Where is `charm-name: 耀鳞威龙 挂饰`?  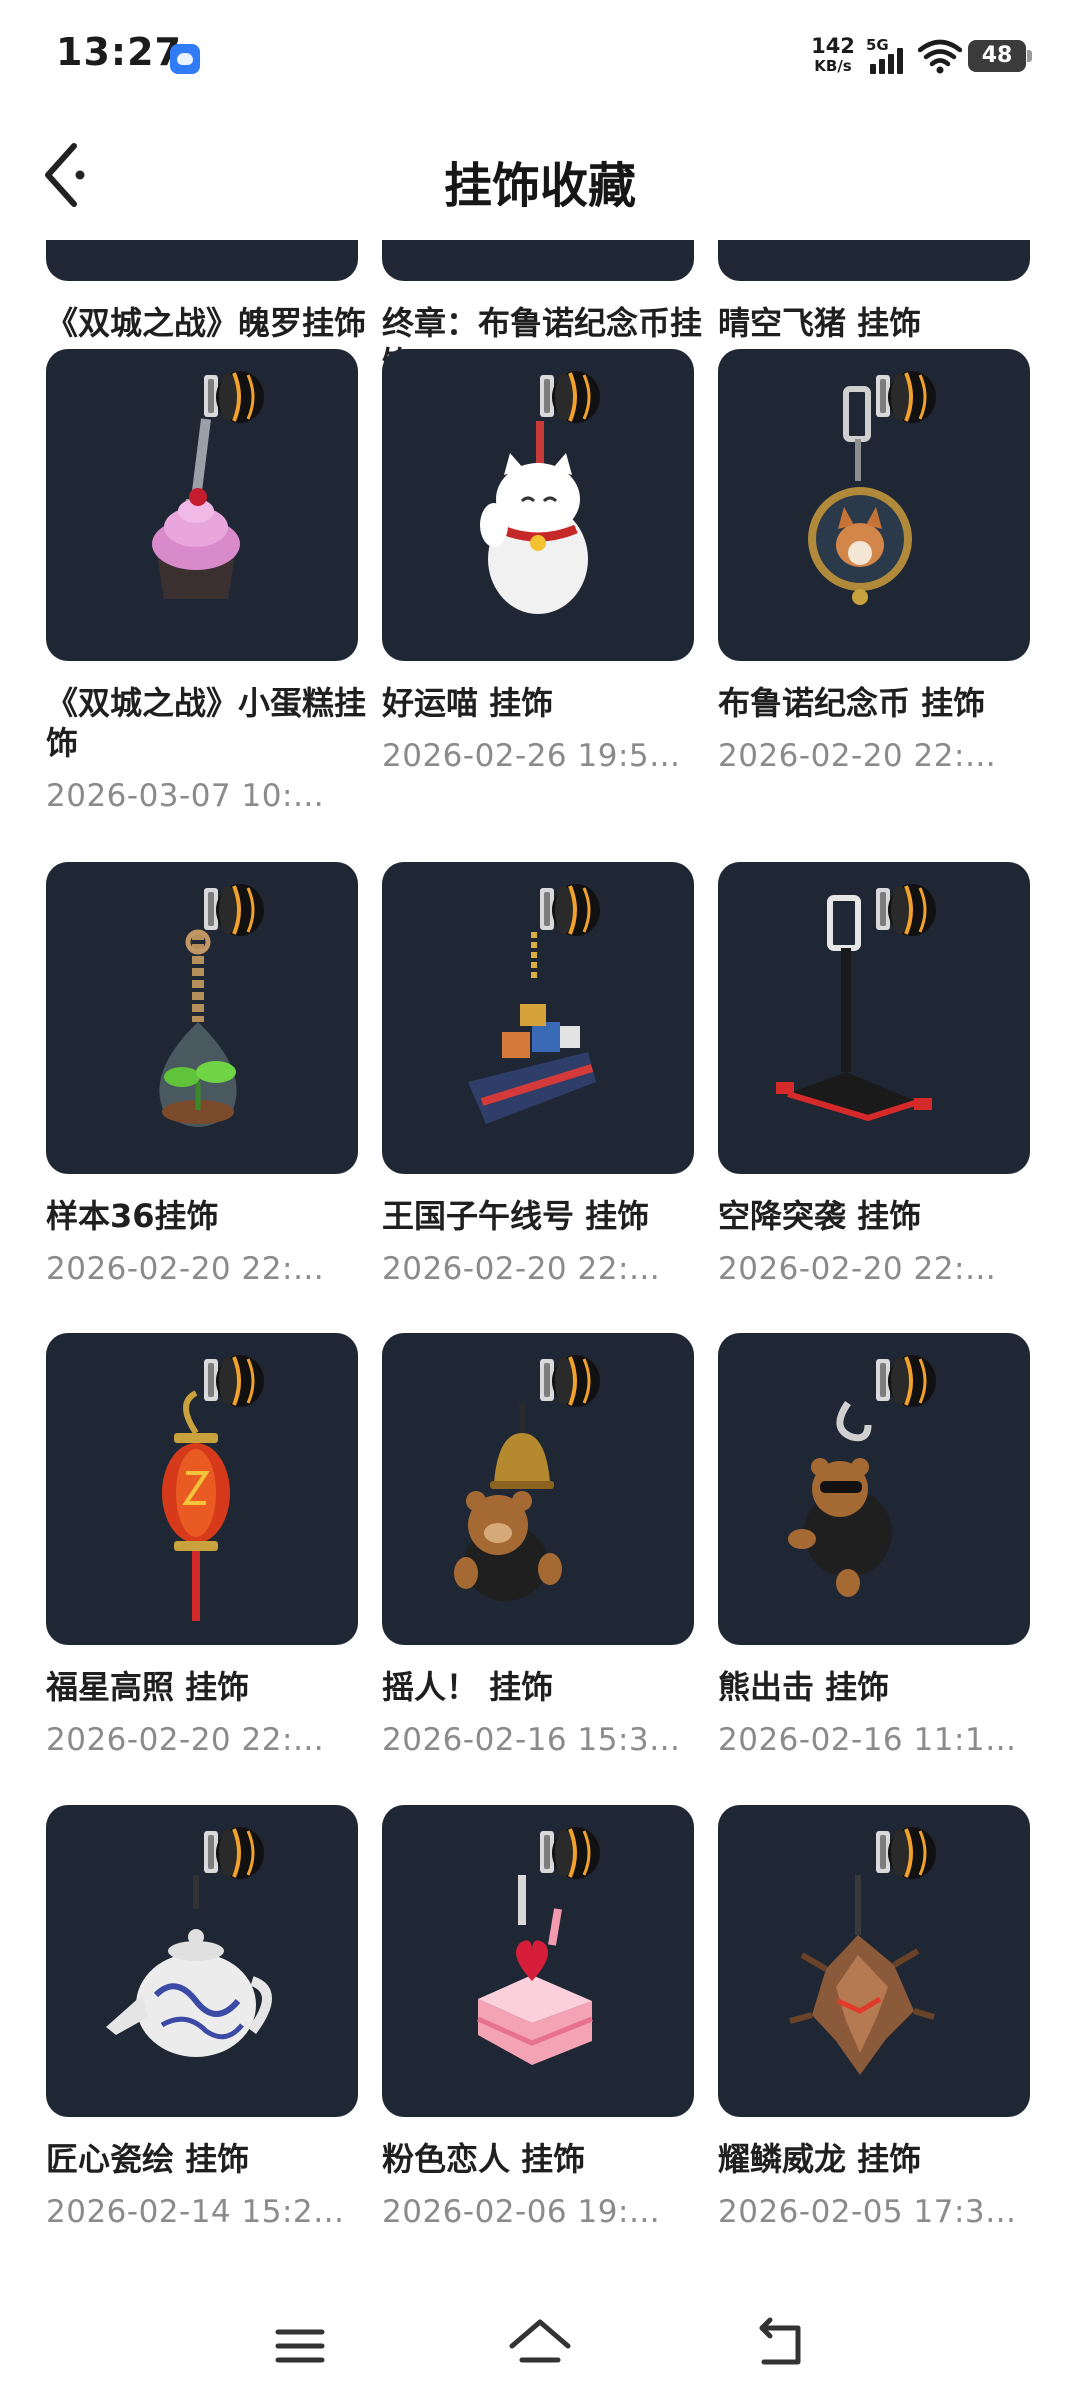 charm-name: 耀鳞威龙 挂饰 is located at coordinates (820, 2159).